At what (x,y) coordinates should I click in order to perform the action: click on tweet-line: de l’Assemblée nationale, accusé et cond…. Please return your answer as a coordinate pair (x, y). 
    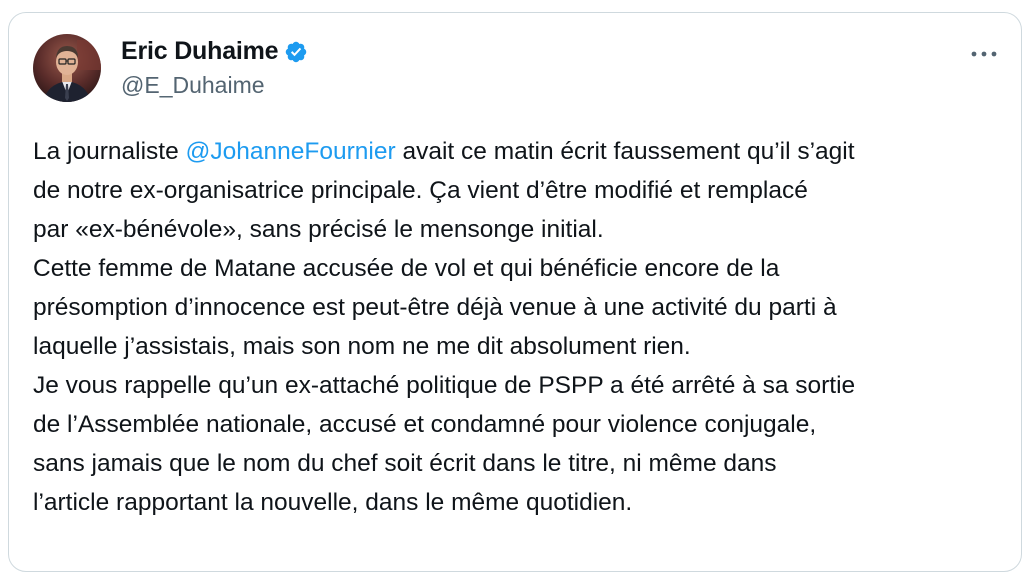
    Looking at the image, I should click on (425, 424).